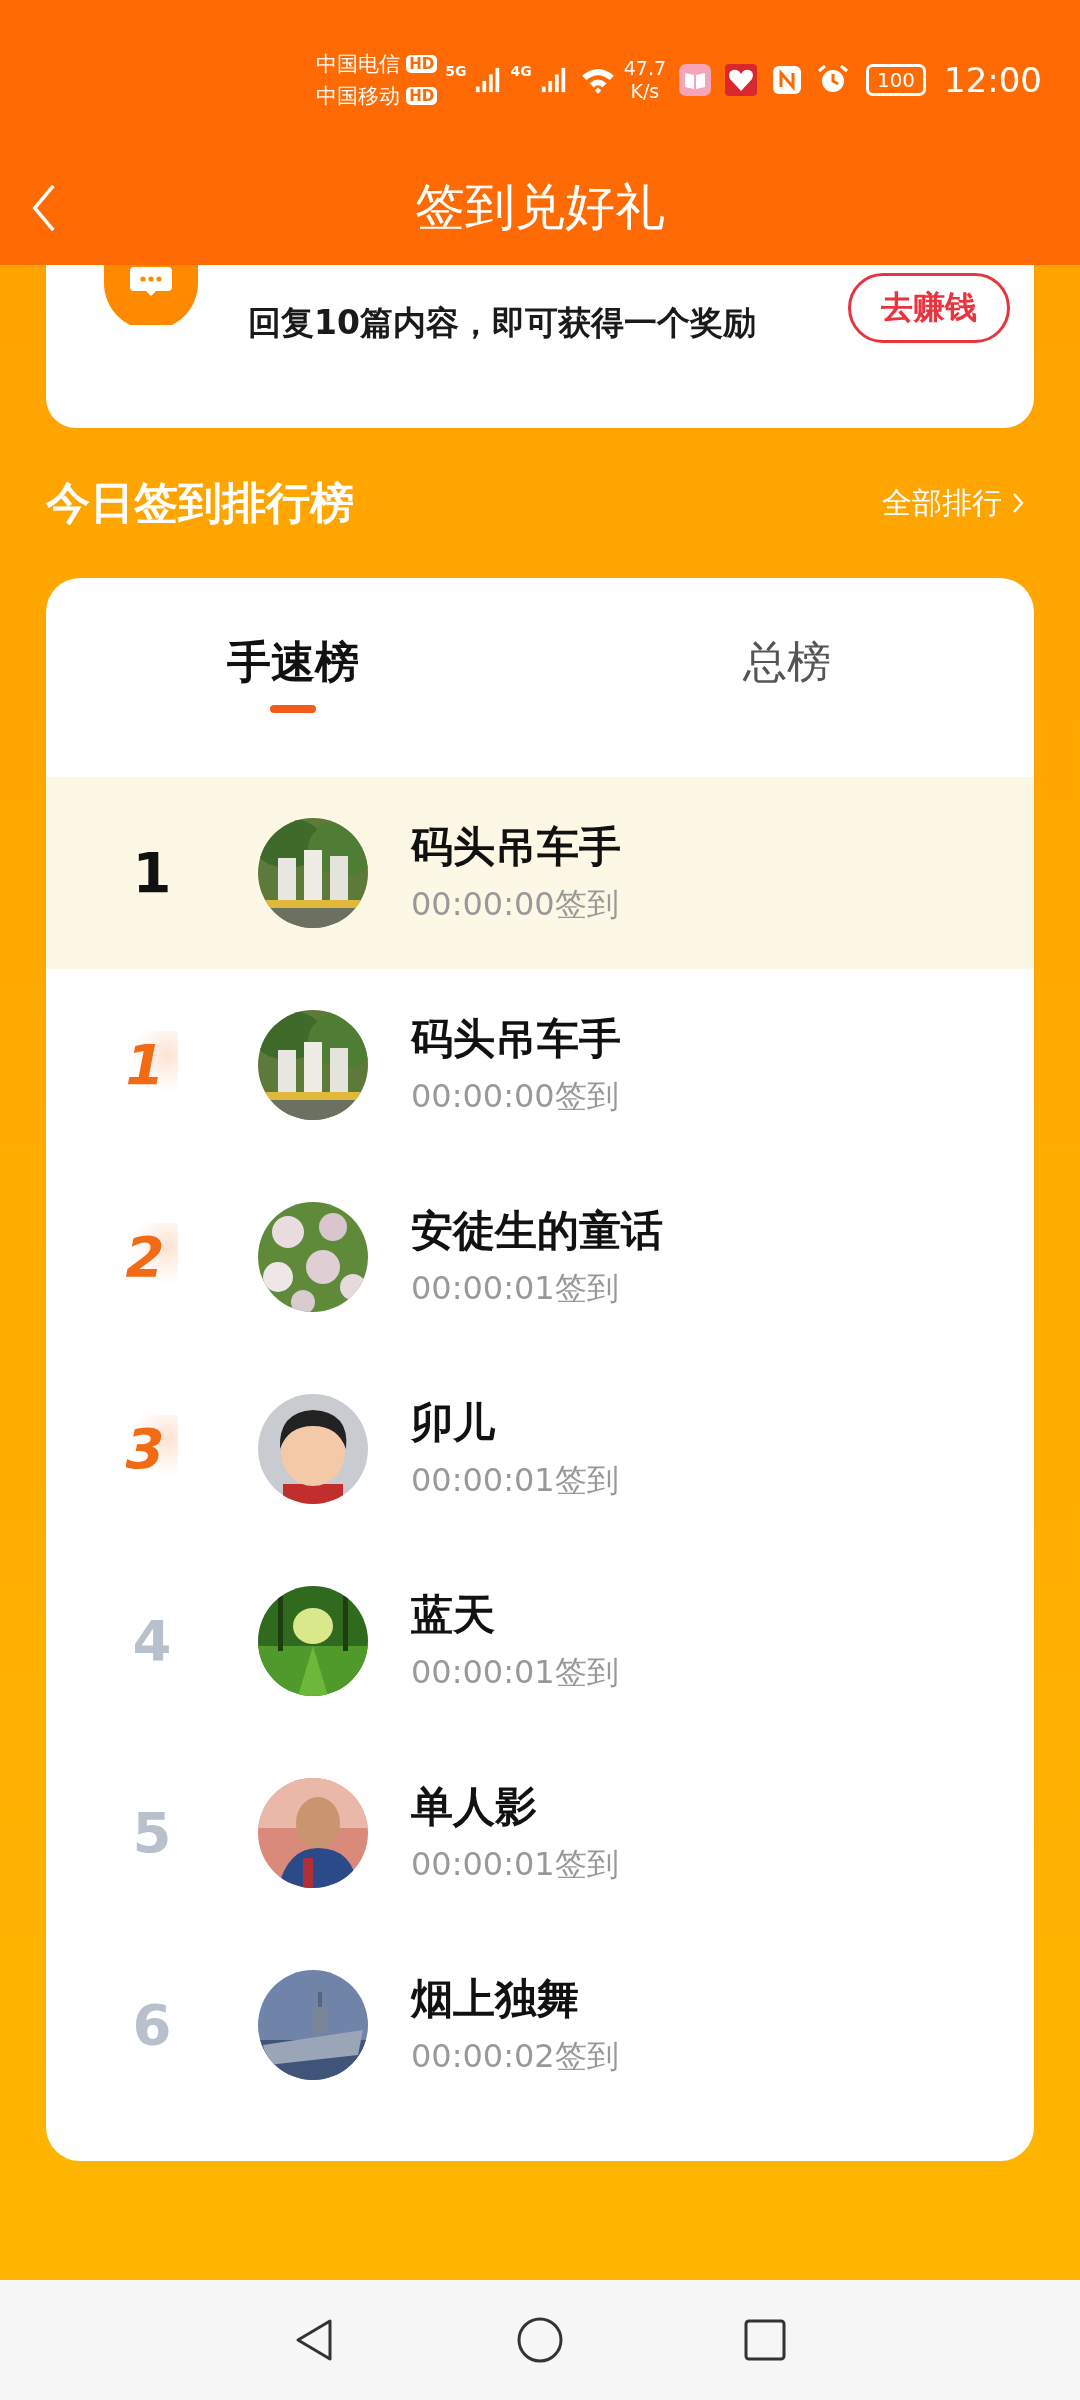  I want to click on ranking-tab: 总榜, so click(787, 677).